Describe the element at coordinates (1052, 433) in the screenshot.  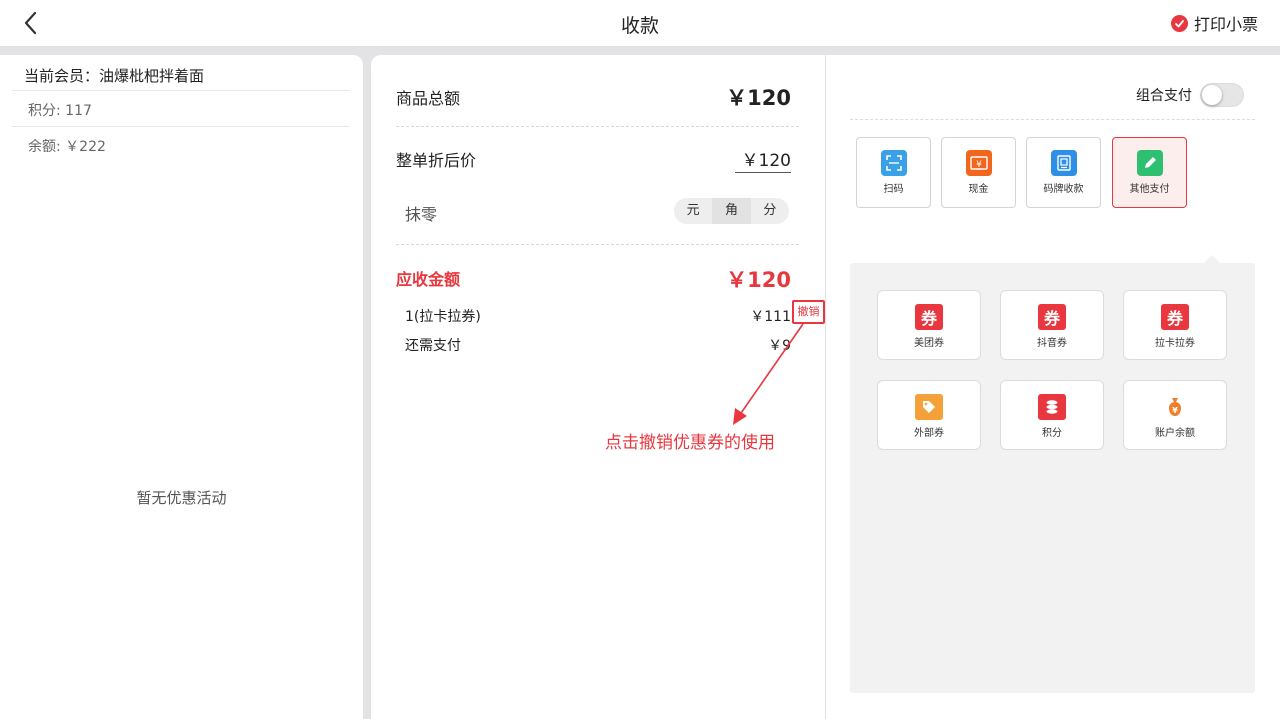
I see `sub-method-label: 积分` at that location.